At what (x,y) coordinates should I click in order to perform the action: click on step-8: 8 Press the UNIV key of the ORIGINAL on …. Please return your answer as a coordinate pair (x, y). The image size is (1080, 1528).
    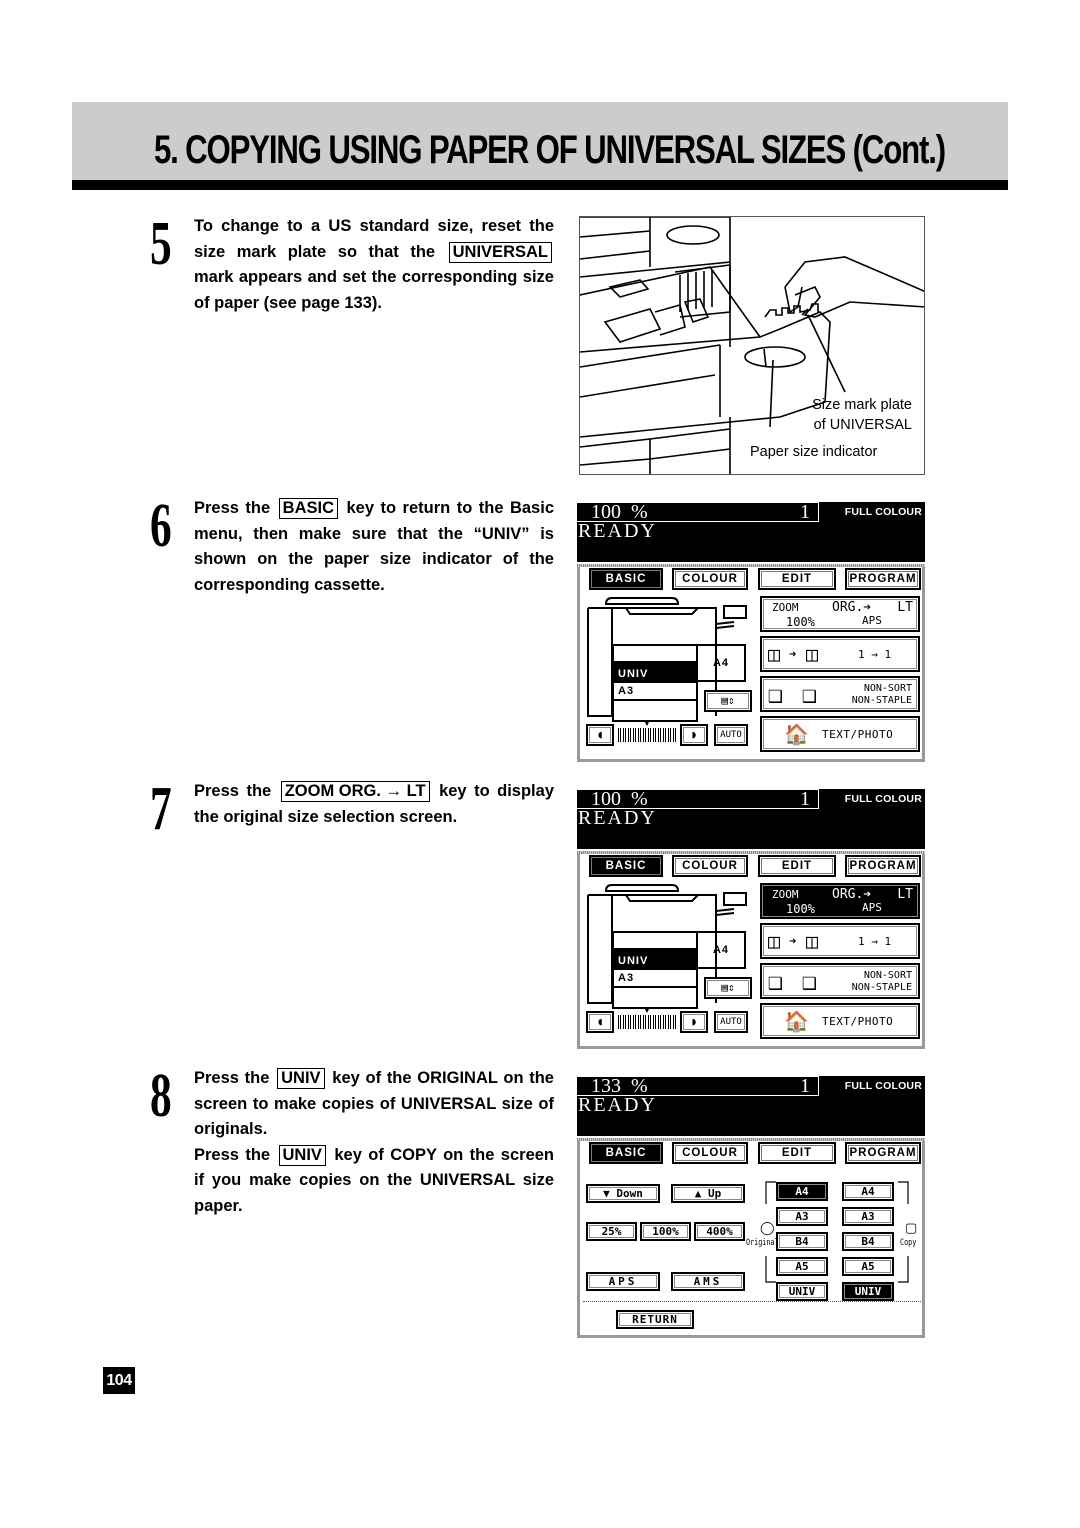
    Looking at the image, I should click on (355, 1145).